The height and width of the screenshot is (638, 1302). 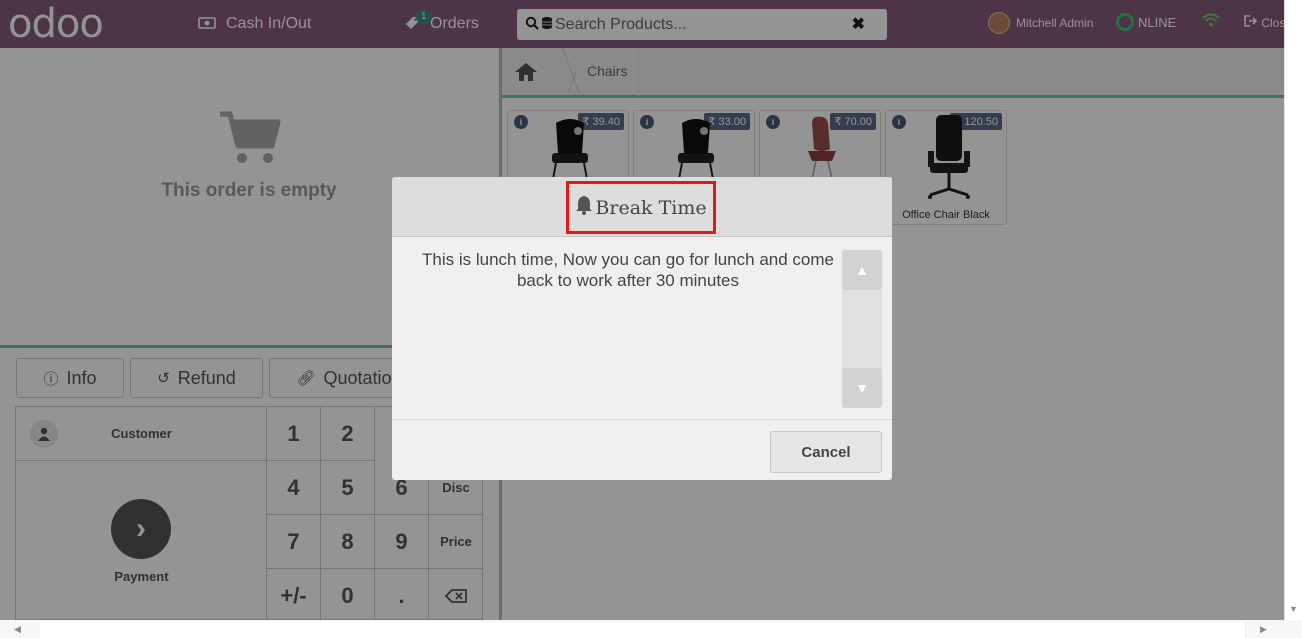 I want to click on dialog-header: Break Time, so click(x=642, y=207).